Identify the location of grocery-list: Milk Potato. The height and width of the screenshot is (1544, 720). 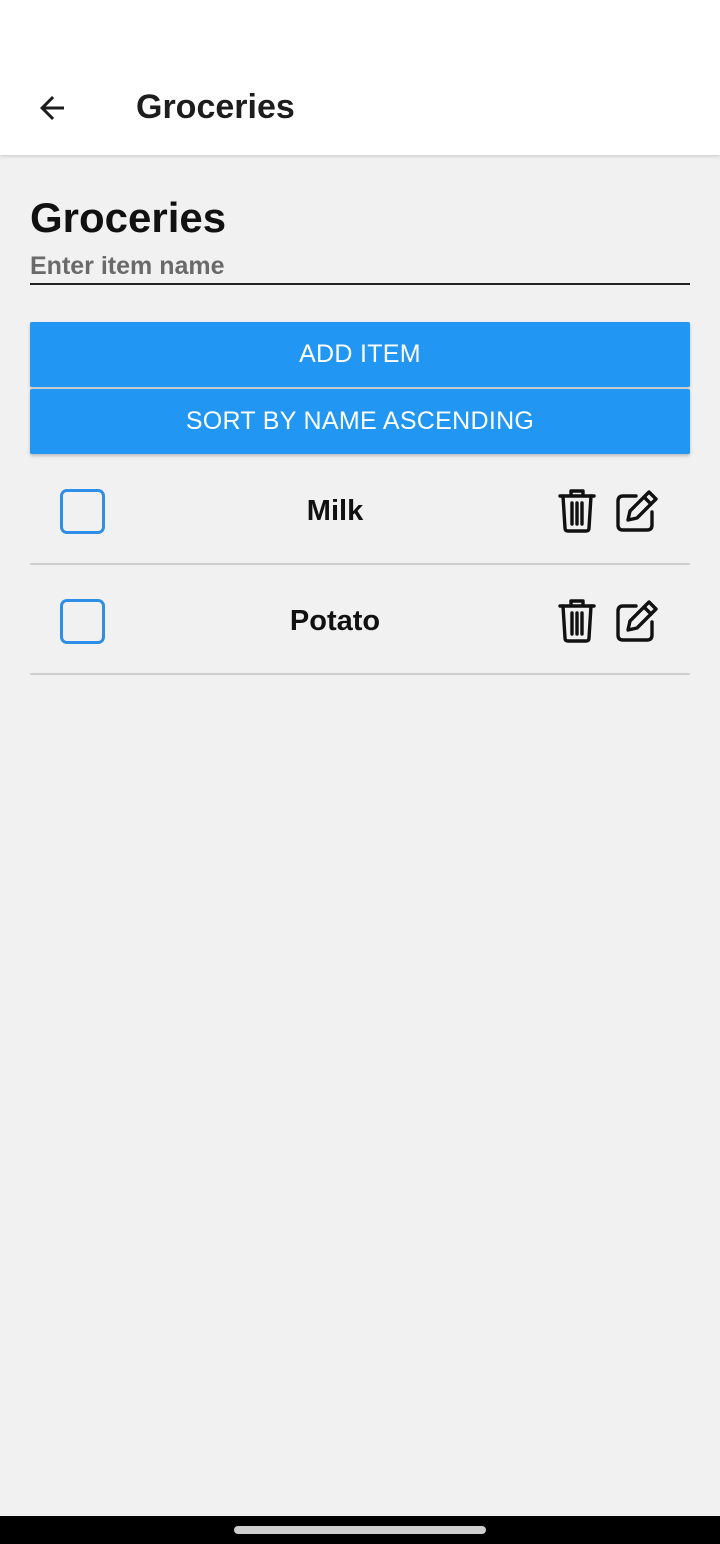
(360, 565).